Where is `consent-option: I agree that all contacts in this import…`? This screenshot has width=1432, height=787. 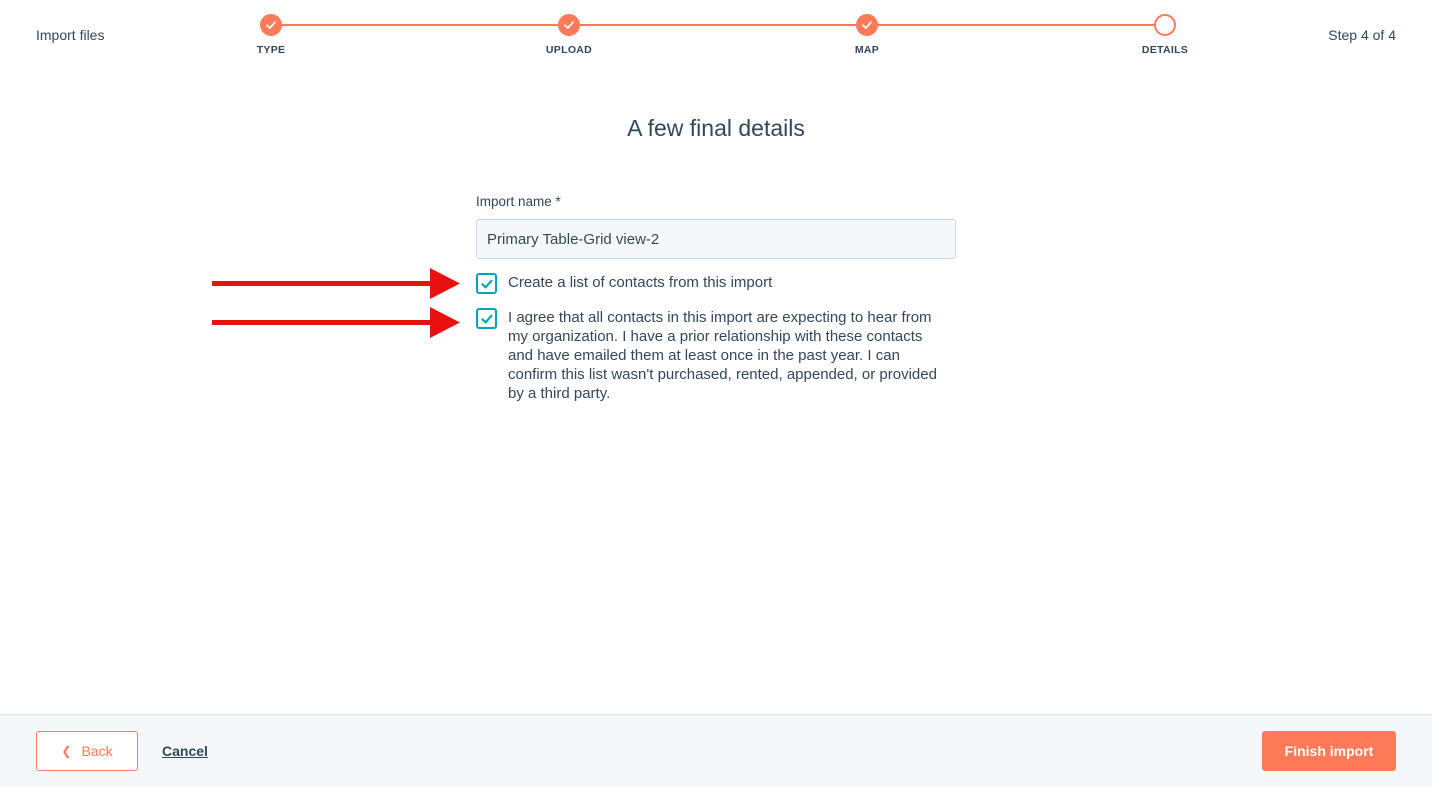 consent-option: I agree that all contacts in this import… is located at coordinates (712, 355).